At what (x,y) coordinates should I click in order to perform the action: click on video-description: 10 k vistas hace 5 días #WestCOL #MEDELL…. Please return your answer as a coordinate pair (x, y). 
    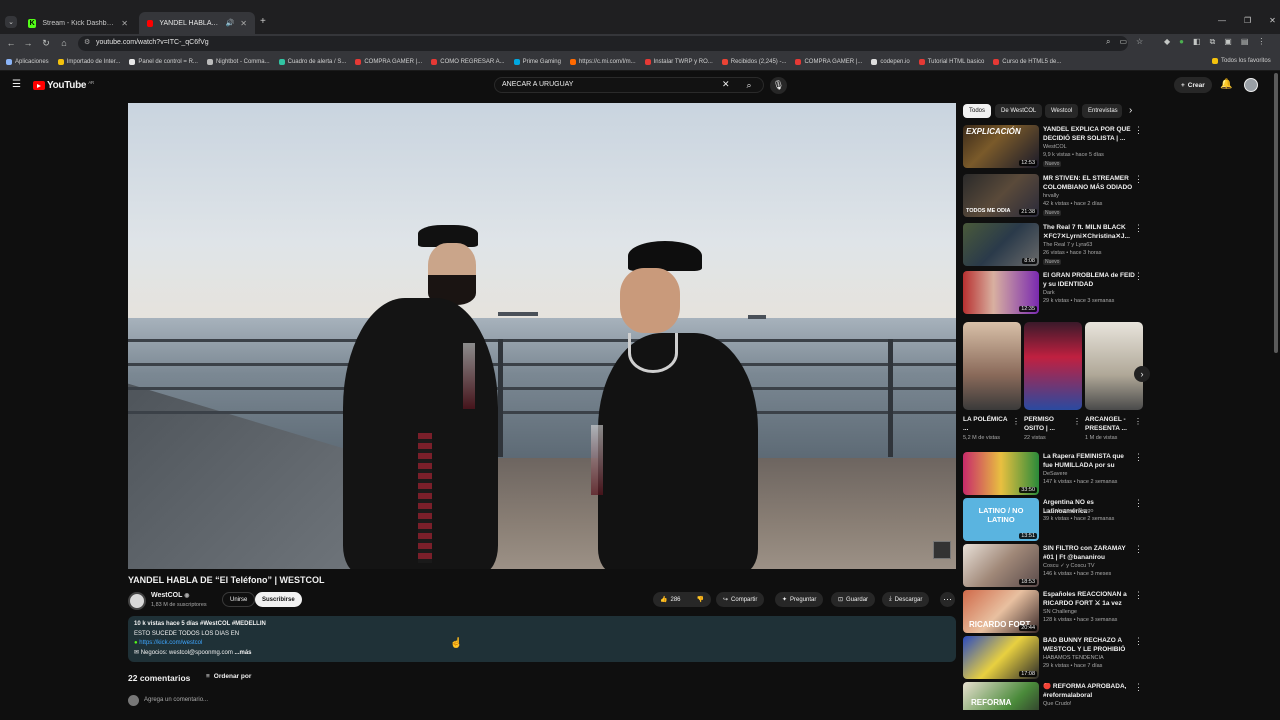
    Looking at the image, I should click on (542, 639).